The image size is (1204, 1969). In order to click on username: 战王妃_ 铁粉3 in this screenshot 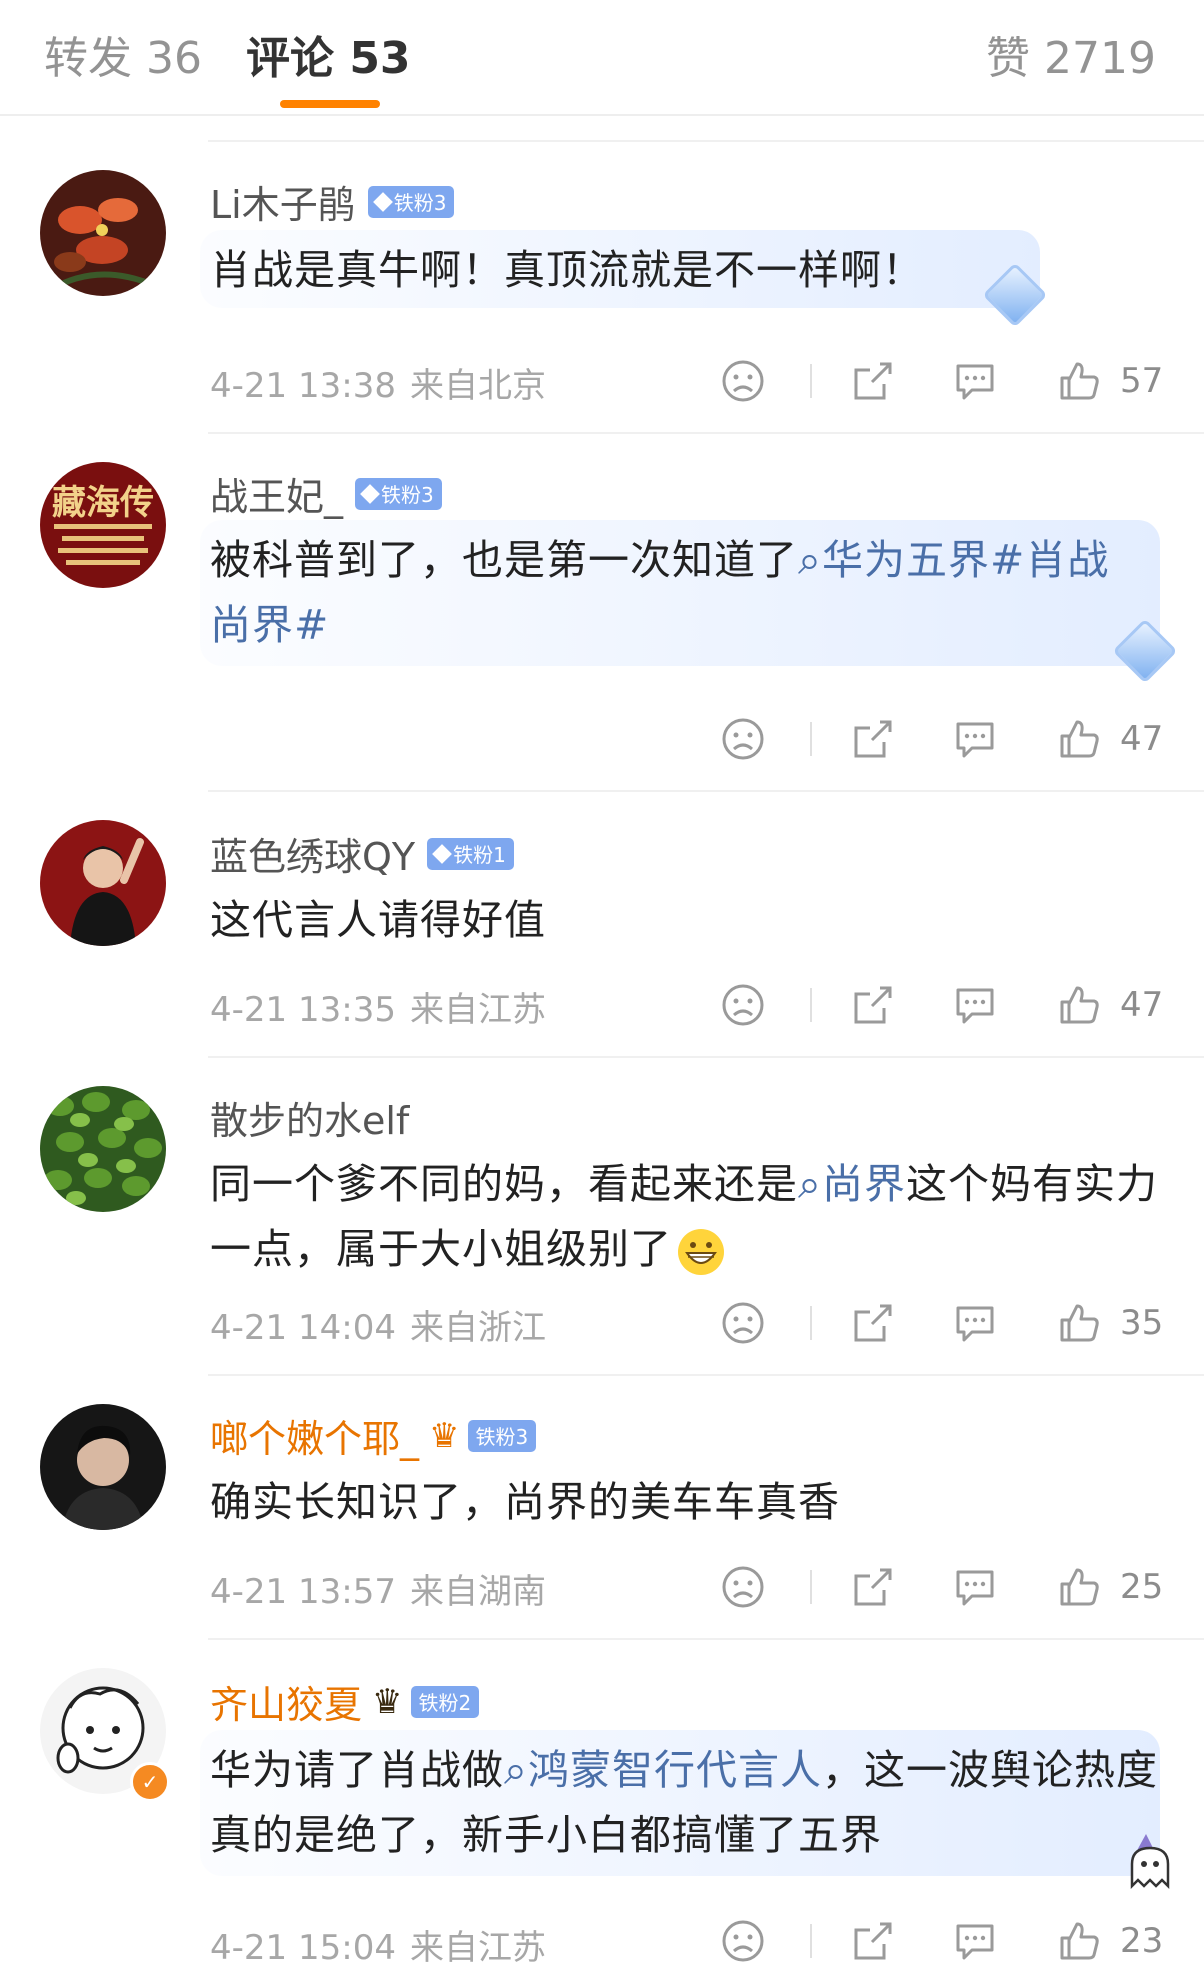, I will do `click(326, 493)`.